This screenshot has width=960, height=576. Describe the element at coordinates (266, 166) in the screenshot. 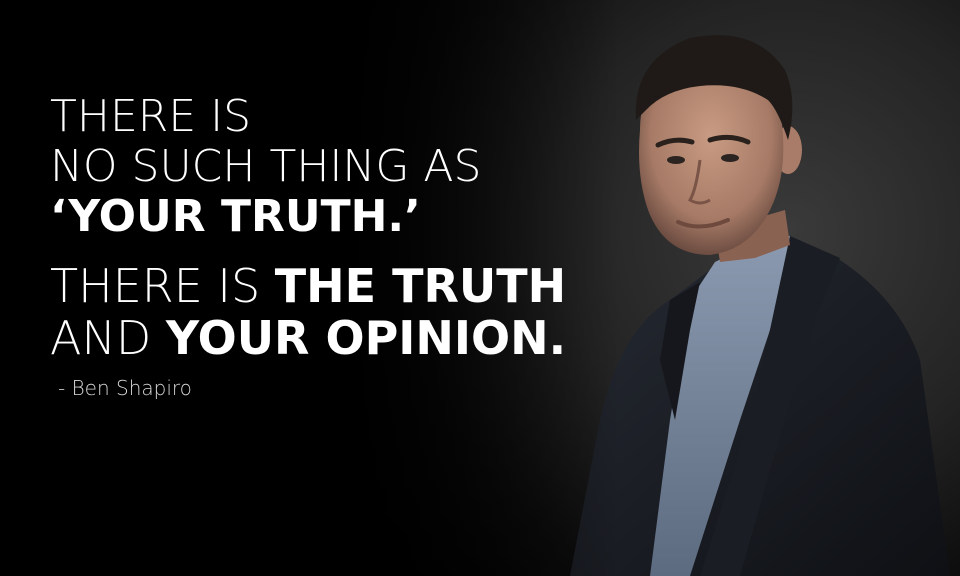

I see `quote-line-2: NO SUCH THING AS` at that location.